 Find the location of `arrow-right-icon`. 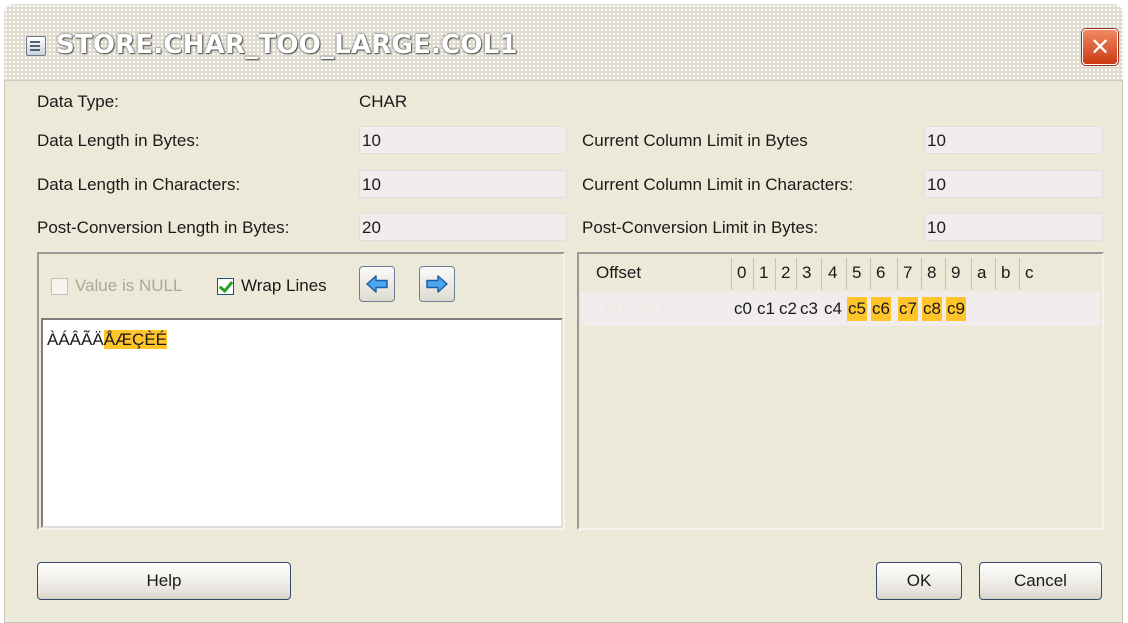

arrow-right-icon is located at coordinates (437, 284).